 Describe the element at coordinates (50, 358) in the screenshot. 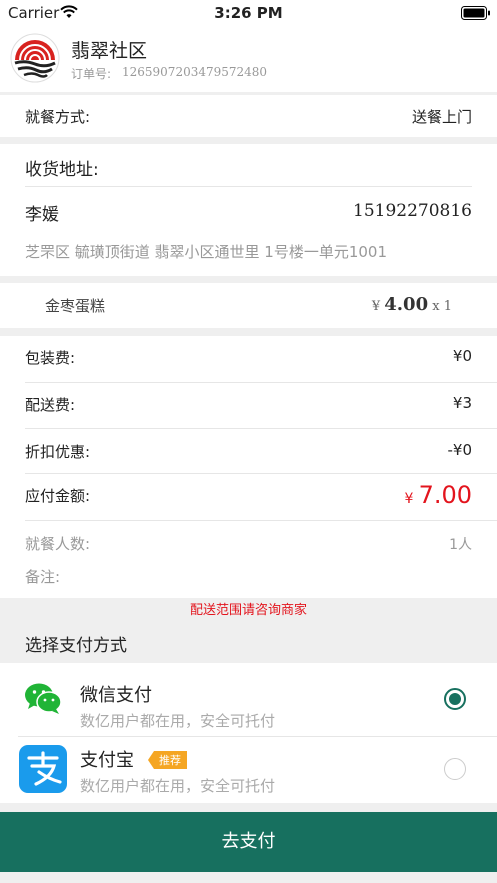

I see `packing-fee-label: 包装费:` at that location.